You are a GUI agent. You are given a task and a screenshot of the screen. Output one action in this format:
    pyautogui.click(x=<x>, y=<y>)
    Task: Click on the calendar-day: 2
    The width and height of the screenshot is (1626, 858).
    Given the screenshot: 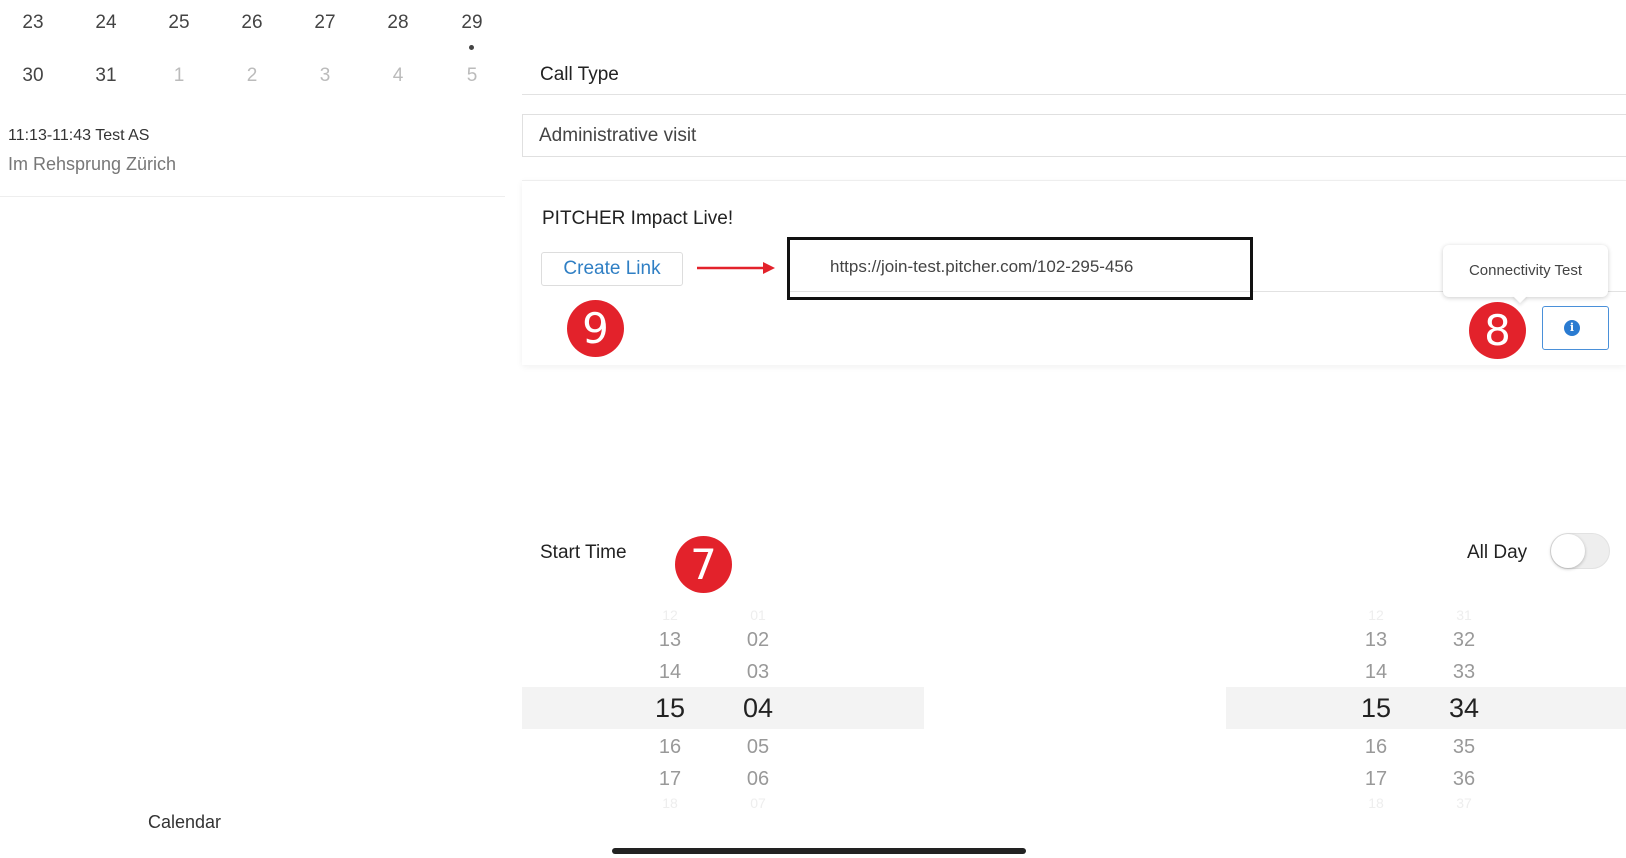 What is the action you would take?
    pyautogui.click(x=252, y=76)
    